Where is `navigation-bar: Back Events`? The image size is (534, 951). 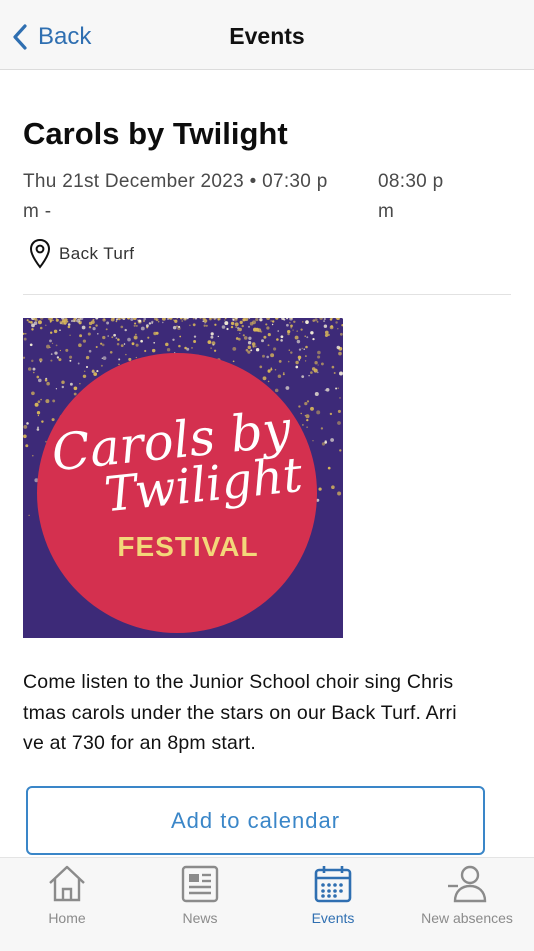 navigation-bar: Back Events is located at coordinates (267, 35).